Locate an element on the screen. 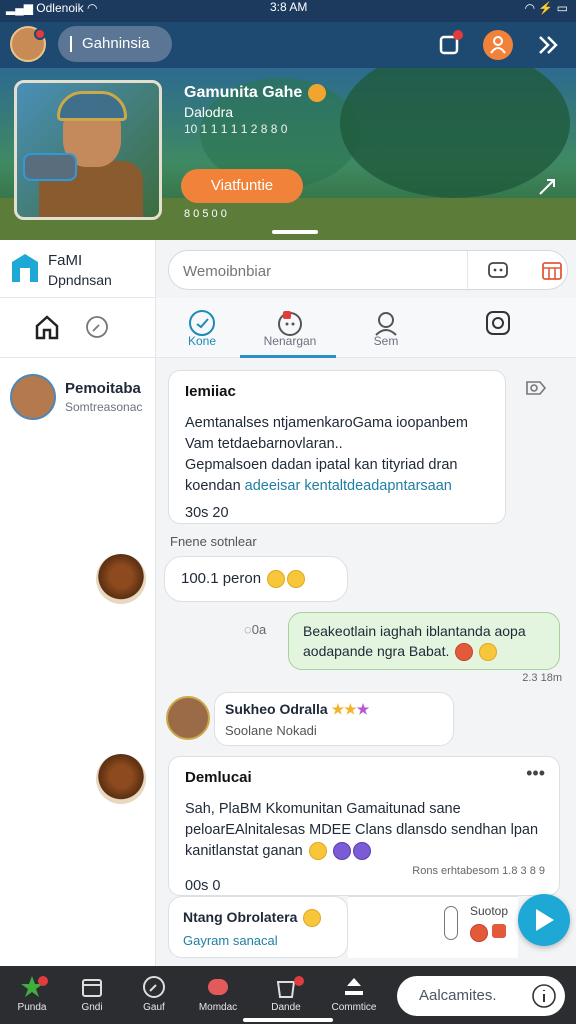 This screenshot has height=1024, width=576. tab-label: Nenargan is located at coordinates (290, 341).